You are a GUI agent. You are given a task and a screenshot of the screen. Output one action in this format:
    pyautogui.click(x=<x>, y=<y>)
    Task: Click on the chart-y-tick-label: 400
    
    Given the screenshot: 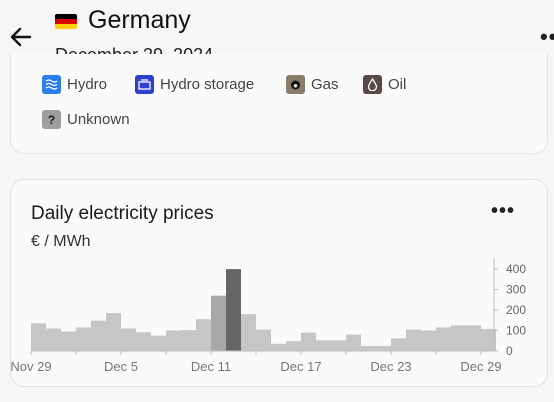 What is the action you would take?
    pyautogui.click(x=516, y=269)
    